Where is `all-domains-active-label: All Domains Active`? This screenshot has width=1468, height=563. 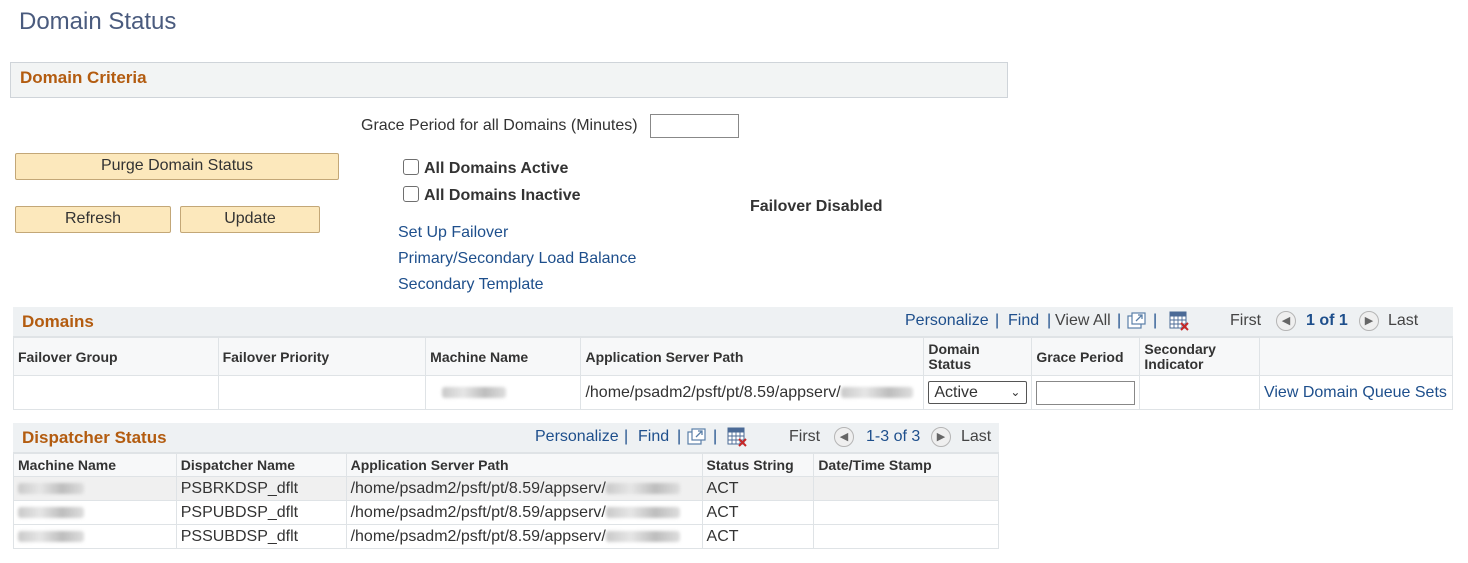 all-domains-active-label: All Domains Active is located at coordinates (496, 168).